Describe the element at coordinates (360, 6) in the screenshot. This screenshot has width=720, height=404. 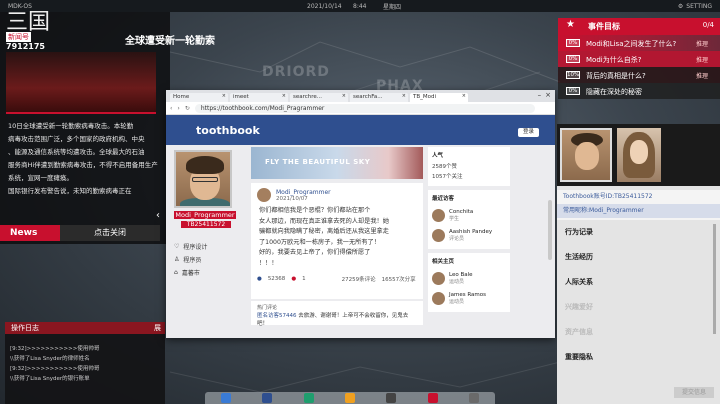
I see `status-bar: MDK-OS 2021/10/14 8:44 星期四 ⚙ SETTING` at that location.